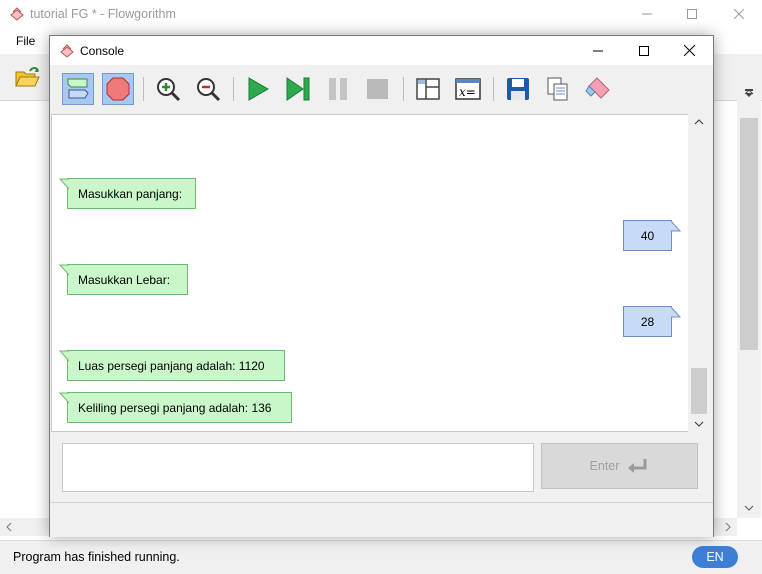 The height and width of the screenshot is (574, 762). Describe the element at coordinates (96, 557) in the screenshot. I see `status-text: Program has finished running.` at that location.